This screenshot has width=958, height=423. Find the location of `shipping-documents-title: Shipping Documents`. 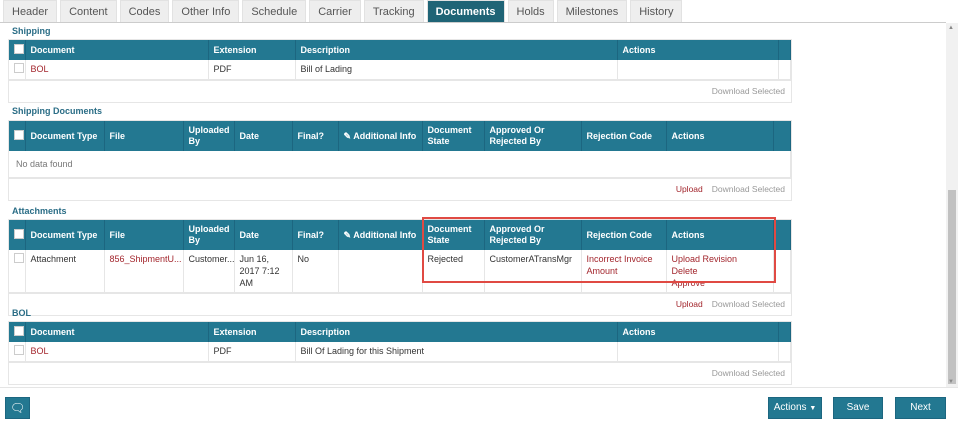

shipping-documents-title: Shipping Documents is located at coordinates (57, 111).